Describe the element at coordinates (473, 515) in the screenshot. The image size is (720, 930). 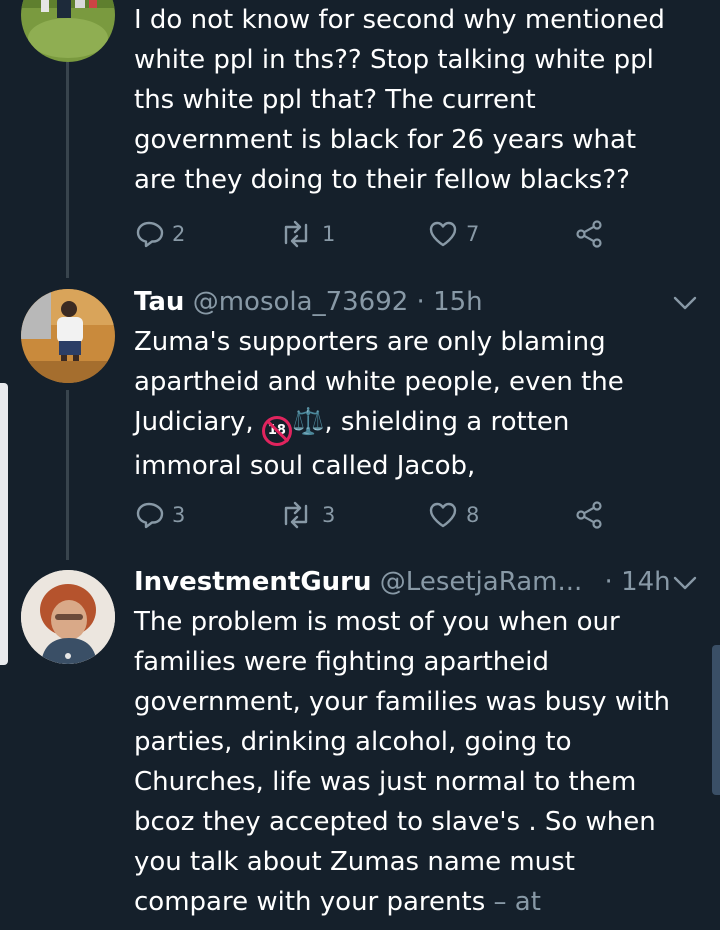
I see `like-count: 8` at that location.